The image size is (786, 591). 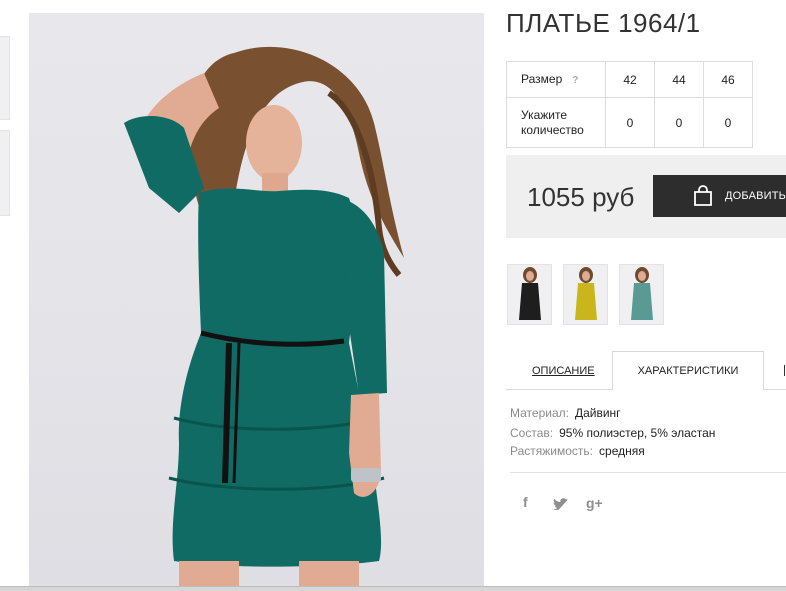 I want to click on spec-row-composition: Состав: 95% полиэстер, 5% эластан, so click(x=612, y=433).